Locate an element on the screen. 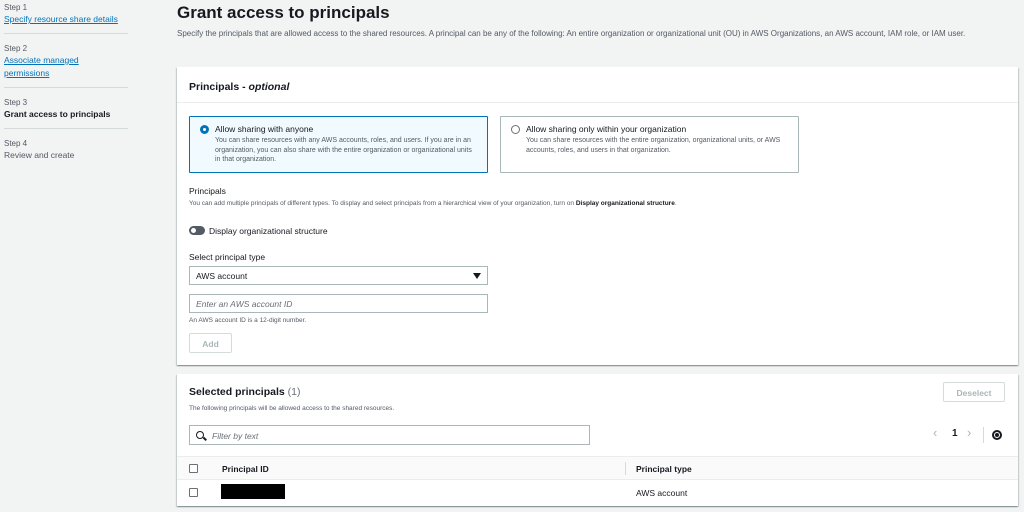 Image resolution: width=1024 pixels, height=512 pixels. selected-title-wrap: Selected principals (1) is located at coordinates (244, 392).